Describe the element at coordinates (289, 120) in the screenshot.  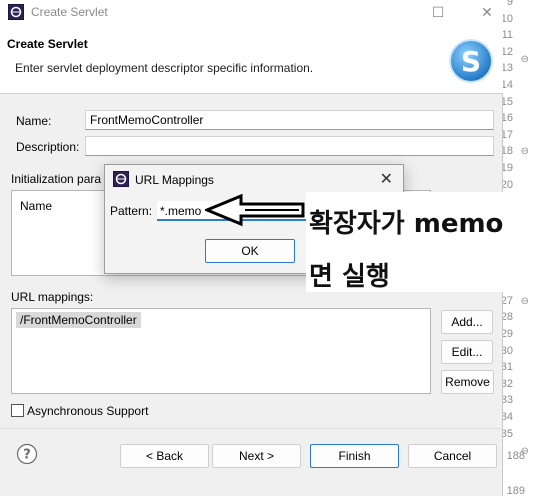
I see `name-field: FrontMemoController` at that location.